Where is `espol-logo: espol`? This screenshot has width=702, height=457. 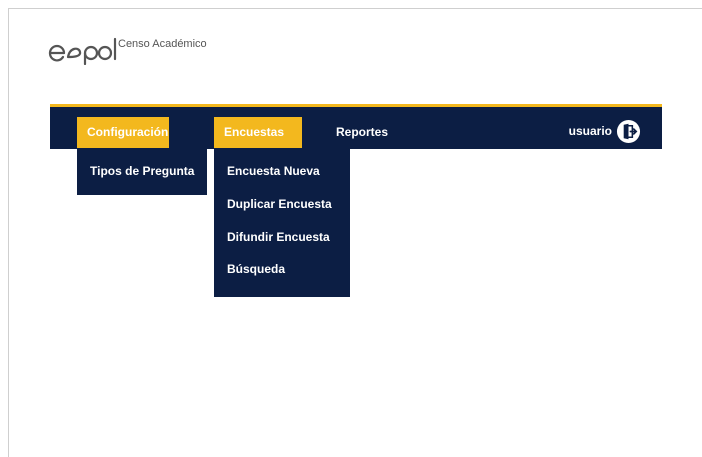 espol-logo: espol is located at coordinates (82, 51).